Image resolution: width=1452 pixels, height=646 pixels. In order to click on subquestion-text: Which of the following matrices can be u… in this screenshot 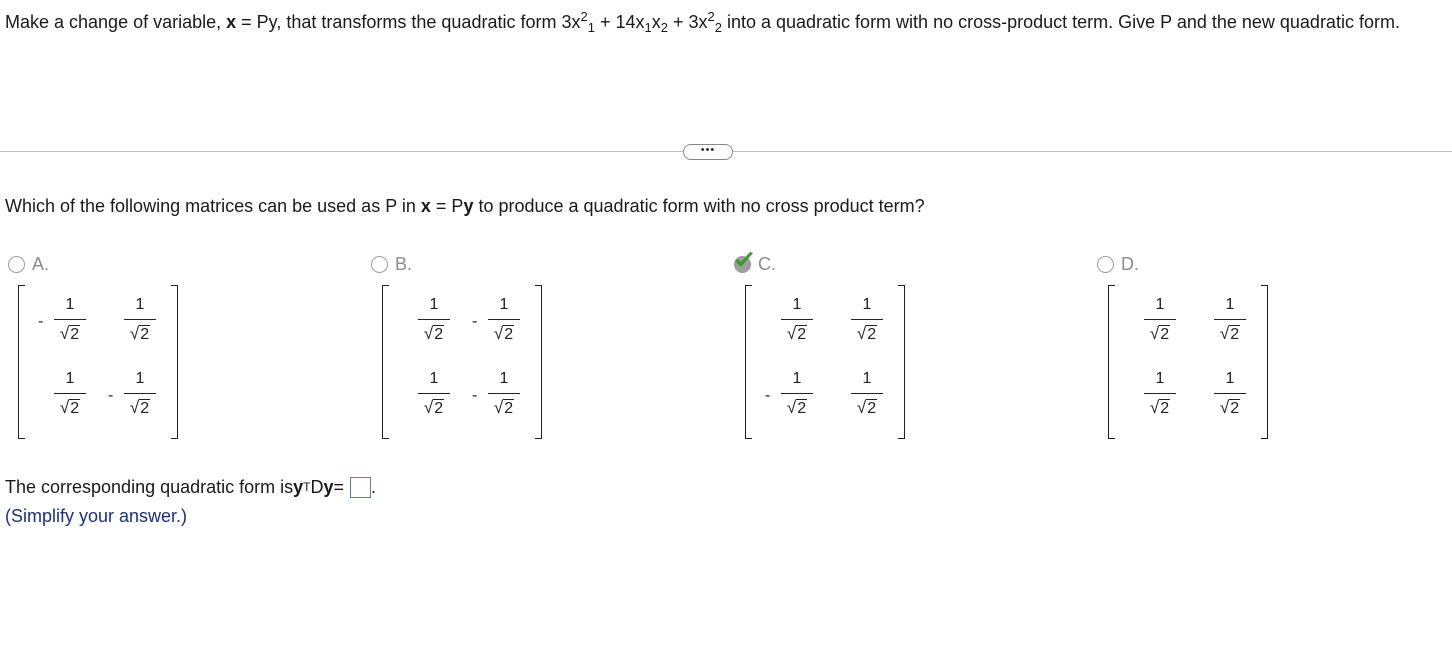, I will do `click(465, 206)`.